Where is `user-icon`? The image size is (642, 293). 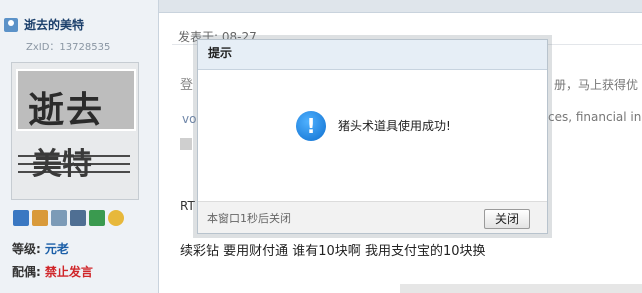 user-icon is located at coordinates (11, 24).